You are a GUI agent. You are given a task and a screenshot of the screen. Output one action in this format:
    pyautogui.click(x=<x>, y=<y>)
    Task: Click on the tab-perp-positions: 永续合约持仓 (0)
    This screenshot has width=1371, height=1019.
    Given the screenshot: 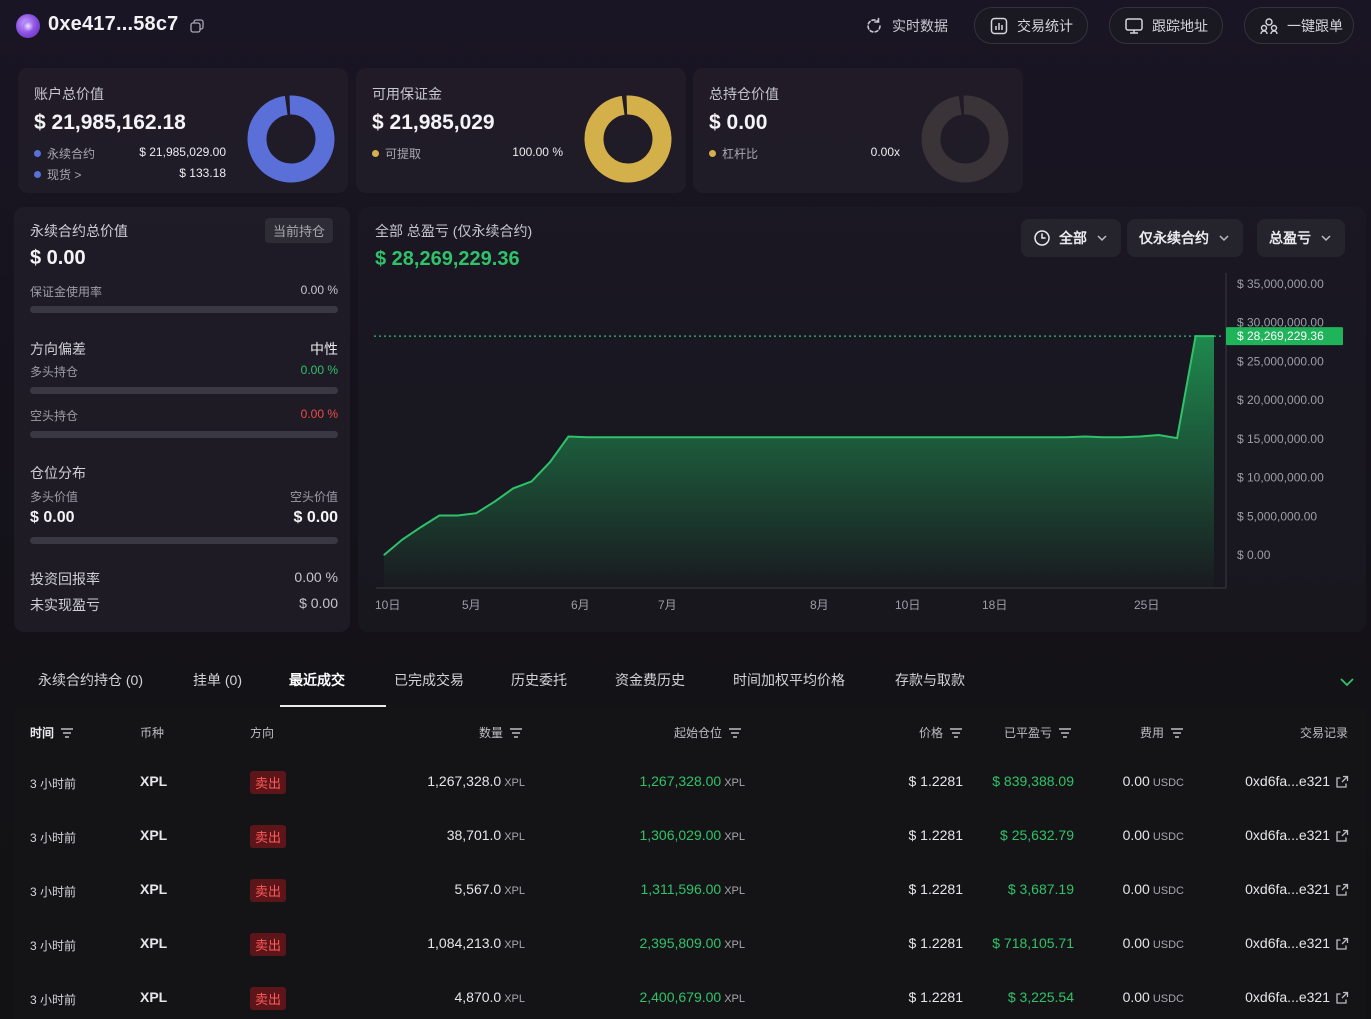 What is the action you would take?
    pyautogui.click(x=90, y=680)
    